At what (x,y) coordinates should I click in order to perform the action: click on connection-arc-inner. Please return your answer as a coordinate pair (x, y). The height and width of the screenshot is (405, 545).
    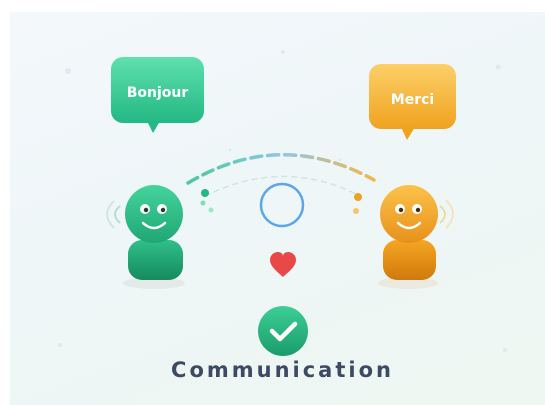
    Looking at the image, I should click on (280, 186).